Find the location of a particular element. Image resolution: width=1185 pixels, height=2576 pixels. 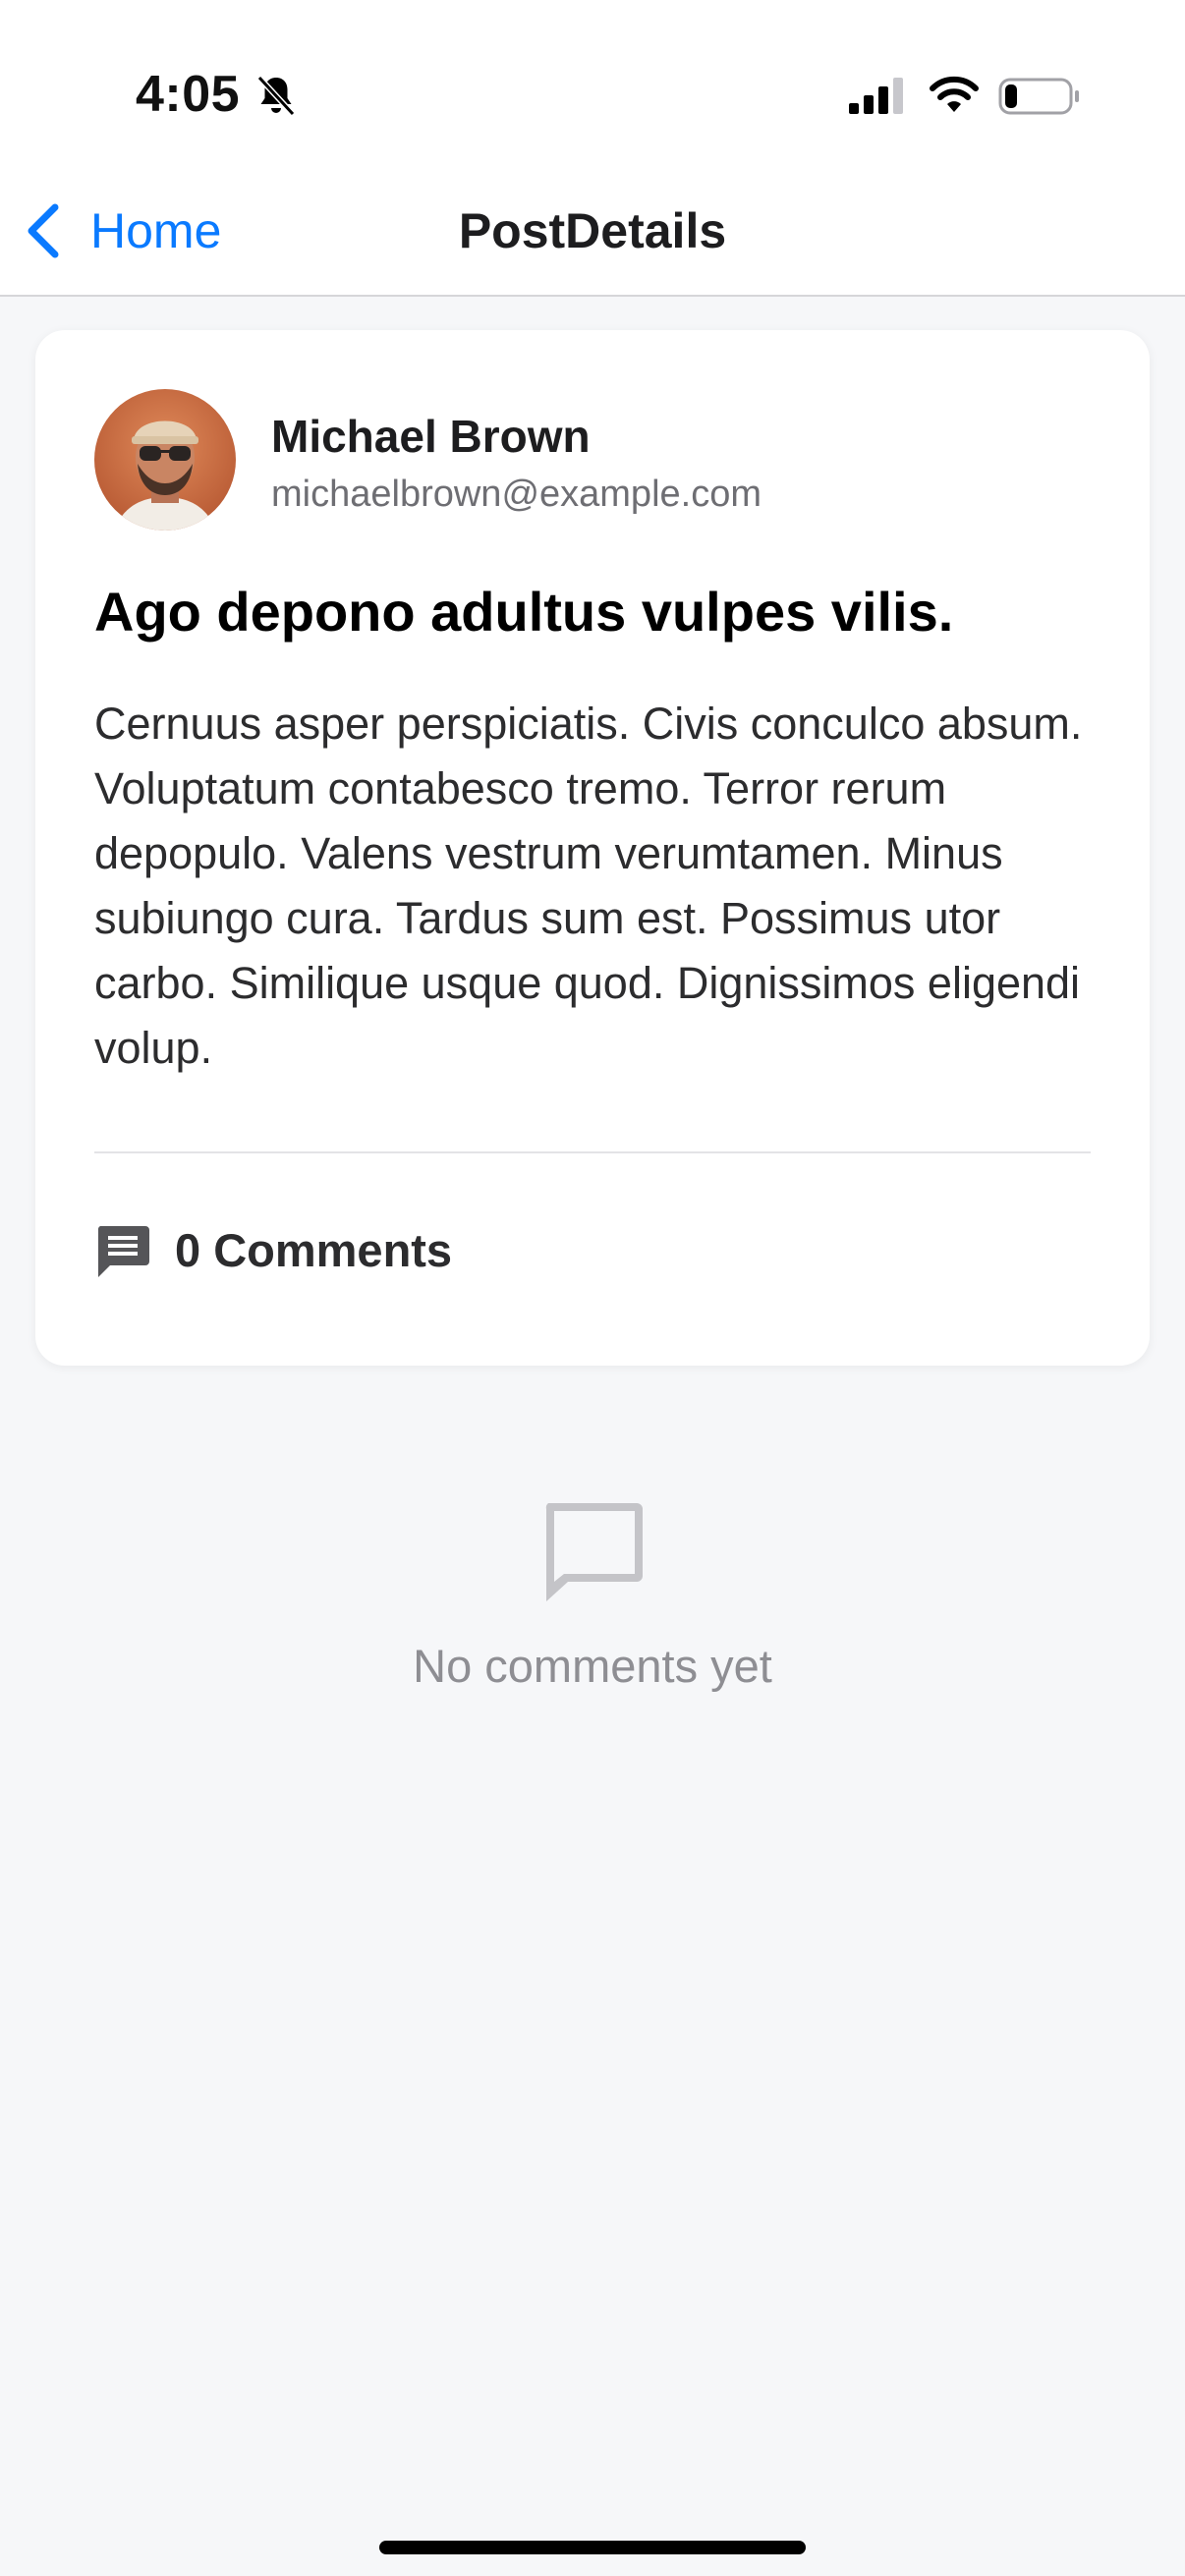

page-title: PostDetails is located at coordinates (592, 230).